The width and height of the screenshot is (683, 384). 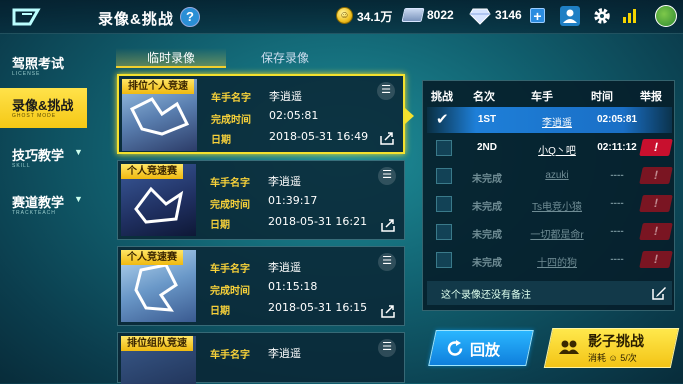 What do you see at coordinates (293, 286) in the screenshot?
I see `finish-time: 01:15:18` at bounding box center [293, 286].